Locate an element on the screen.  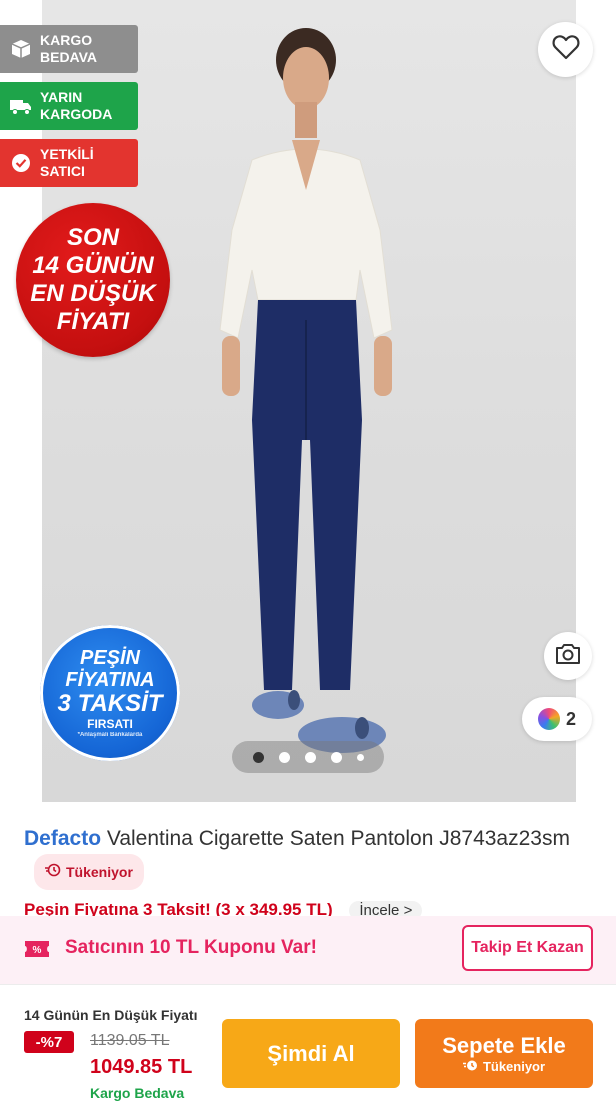
lowest-price-badge: SON 14 GÜNÜN EN DÜŞÜK FİYATI is located at coordinates (93, 280).